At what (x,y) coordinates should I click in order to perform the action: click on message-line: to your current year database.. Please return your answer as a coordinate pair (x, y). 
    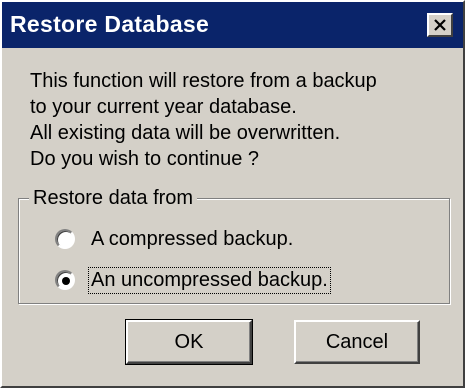
    Looking at the image, I should click on (163, 107).